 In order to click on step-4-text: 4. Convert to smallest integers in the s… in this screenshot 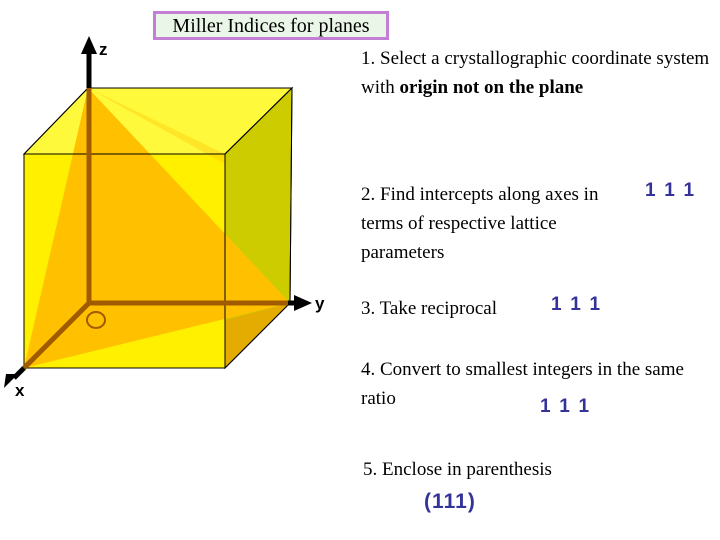, I will do `click(522, 384)`.